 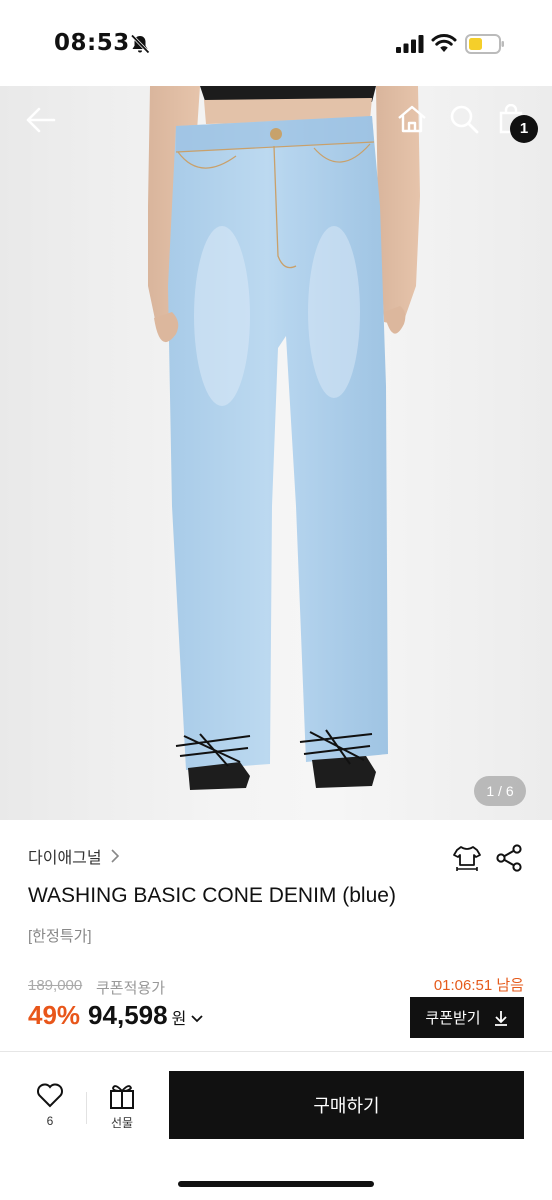 I want to click on search-icon, so click(x=464, y=119).